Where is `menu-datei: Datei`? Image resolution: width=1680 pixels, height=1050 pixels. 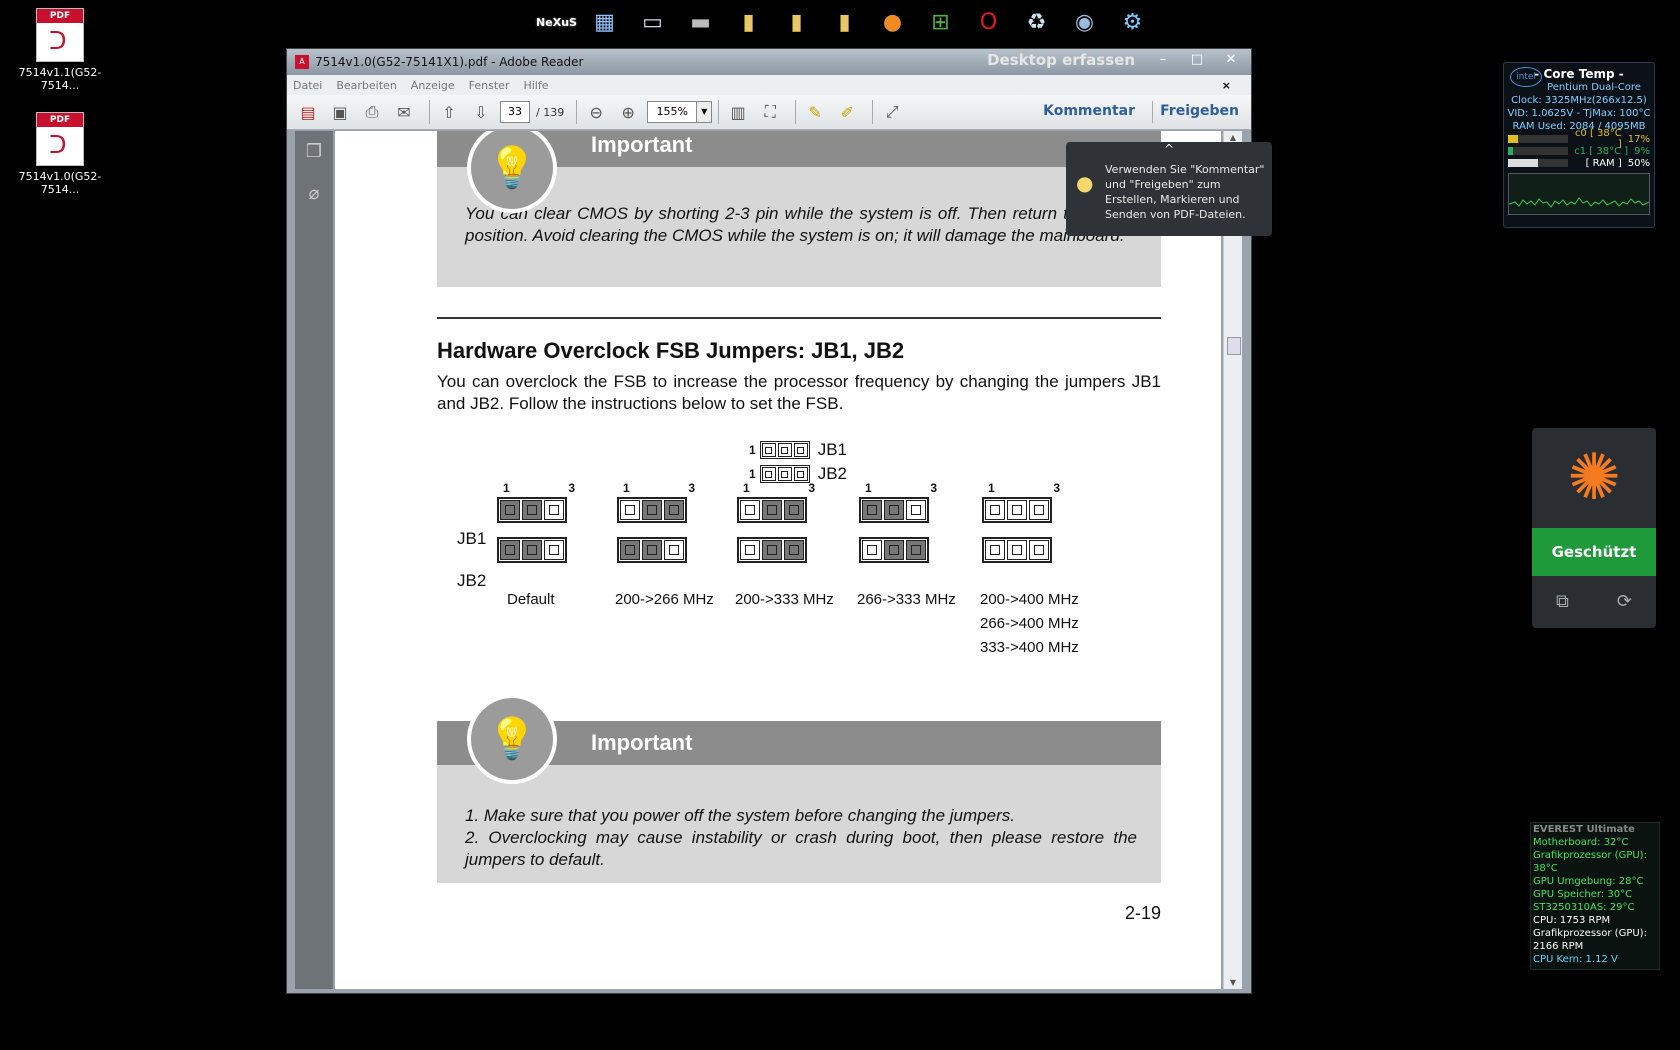 menu-datei: Datei is located at coordinates (307, 85).